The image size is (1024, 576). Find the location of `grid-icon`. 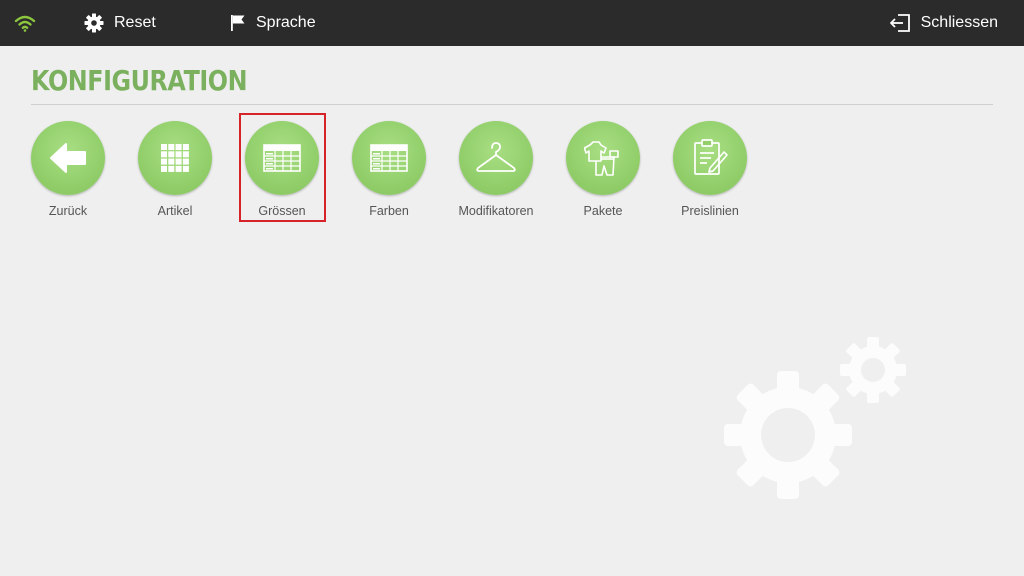

grid-icon is located at coordinates (175, 158).